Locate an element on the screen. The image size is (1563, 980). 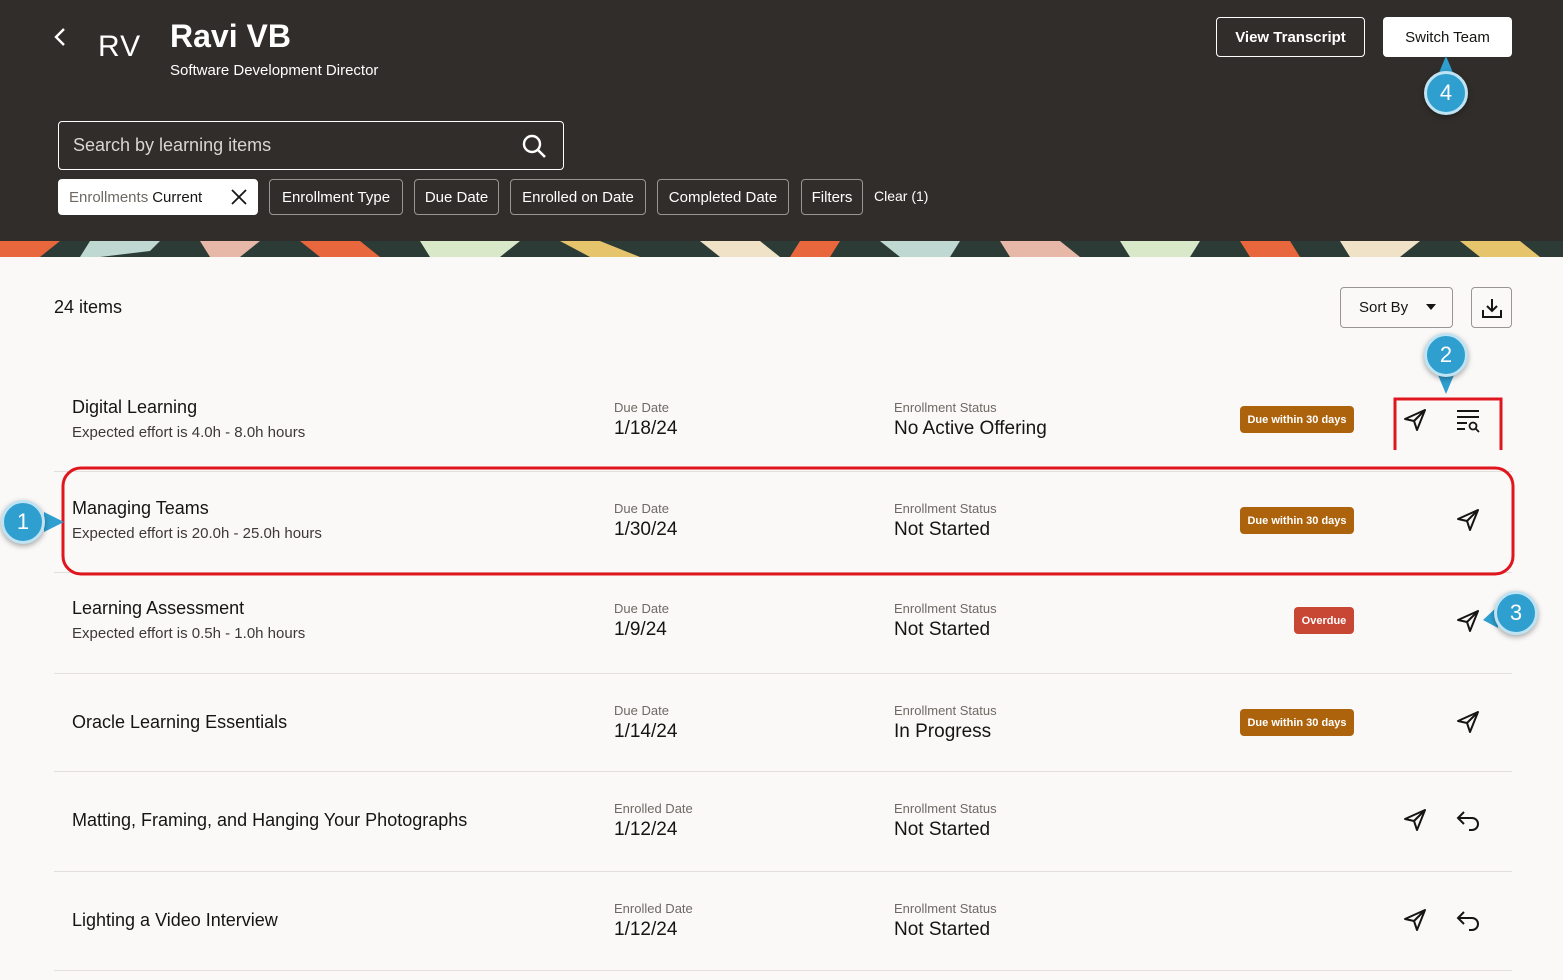
callout-4: 4 is located at coordinates (1446, 93).